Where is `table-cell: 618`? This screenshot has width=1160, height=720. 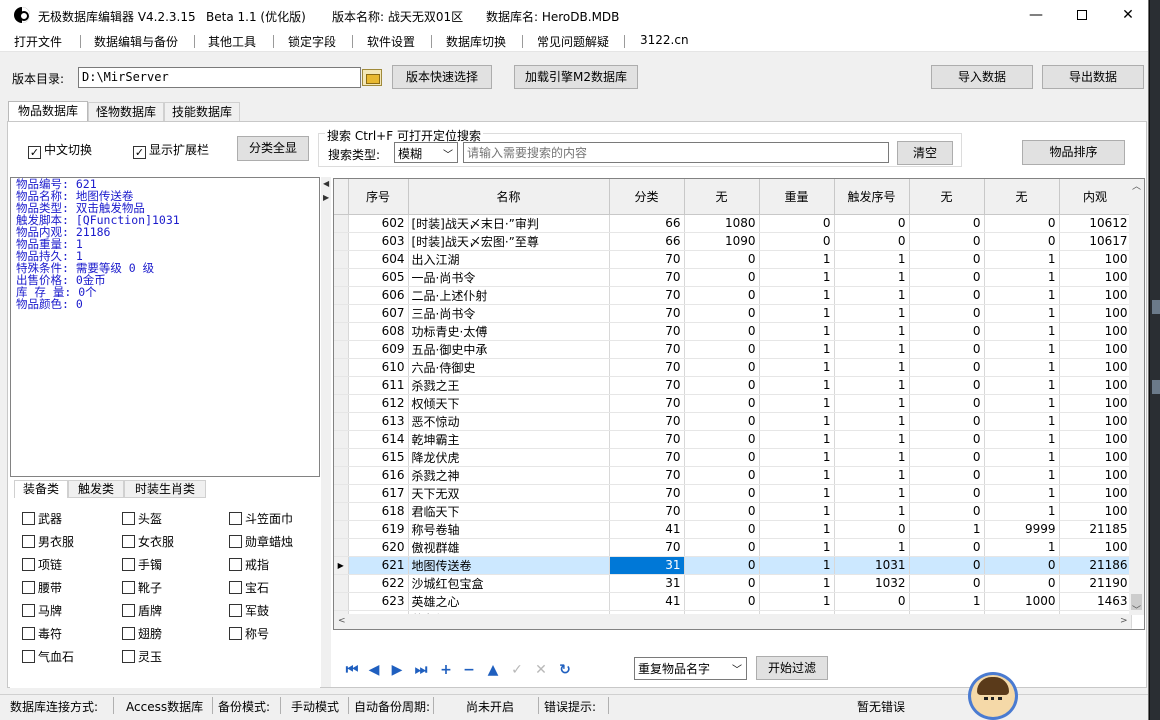 table-cell: 618 is located at coordinates (378, 511).